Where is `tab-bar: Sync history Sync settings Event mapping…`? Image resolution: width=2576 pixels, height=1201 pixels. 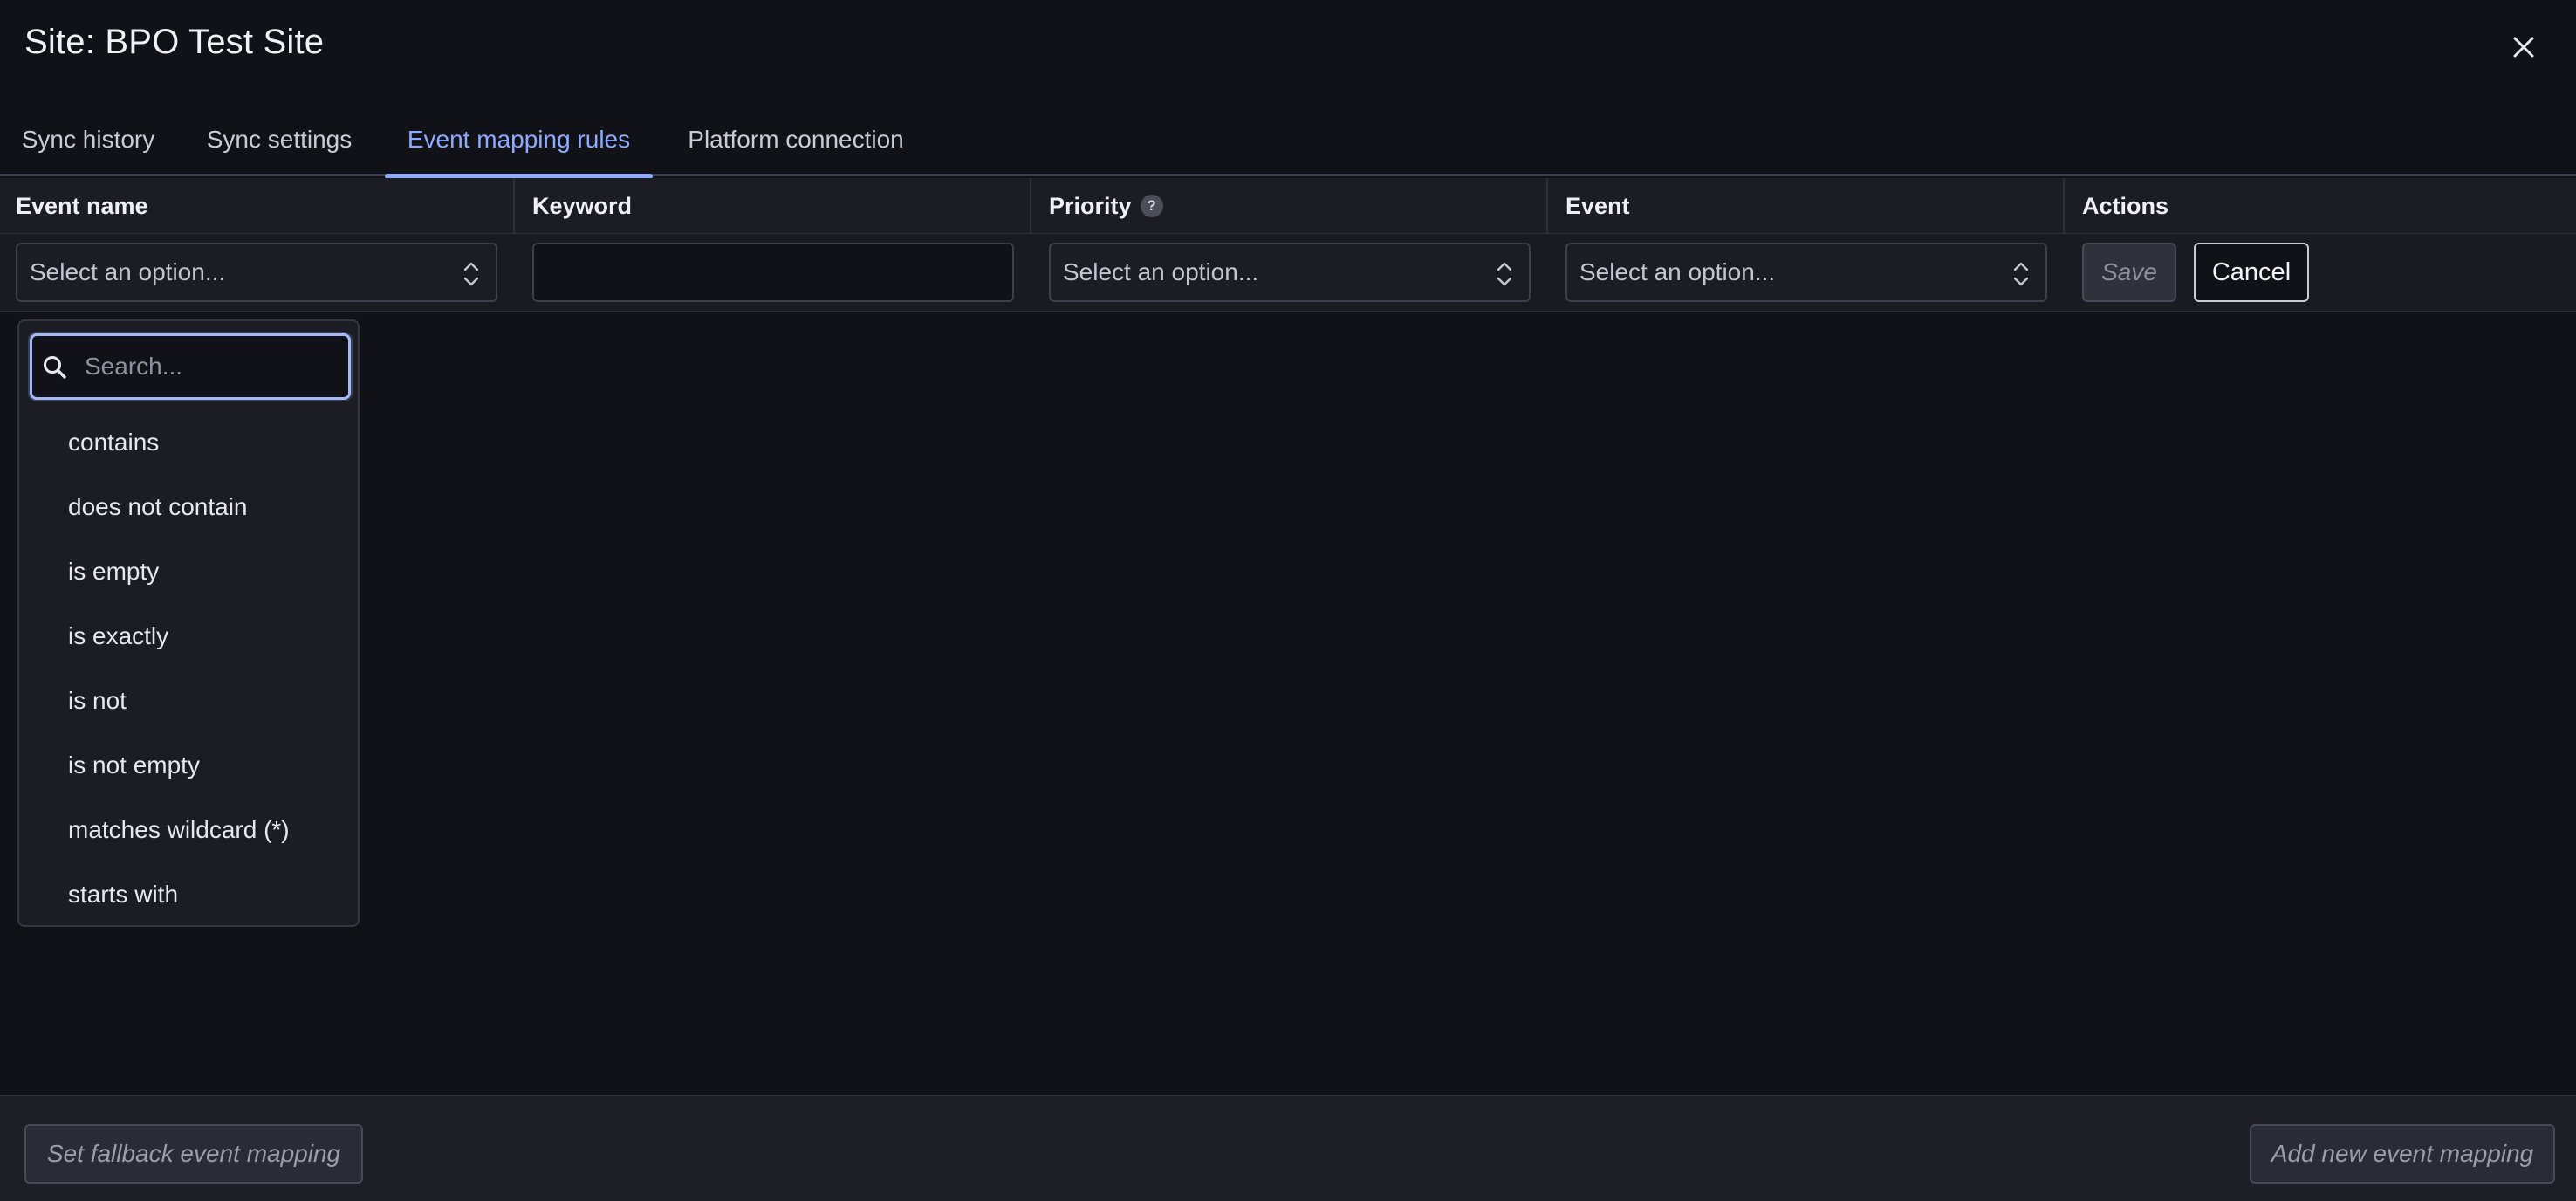 tab-bar: Sync history Sync settings Event mapping… is located at coordinates (1288, 141).